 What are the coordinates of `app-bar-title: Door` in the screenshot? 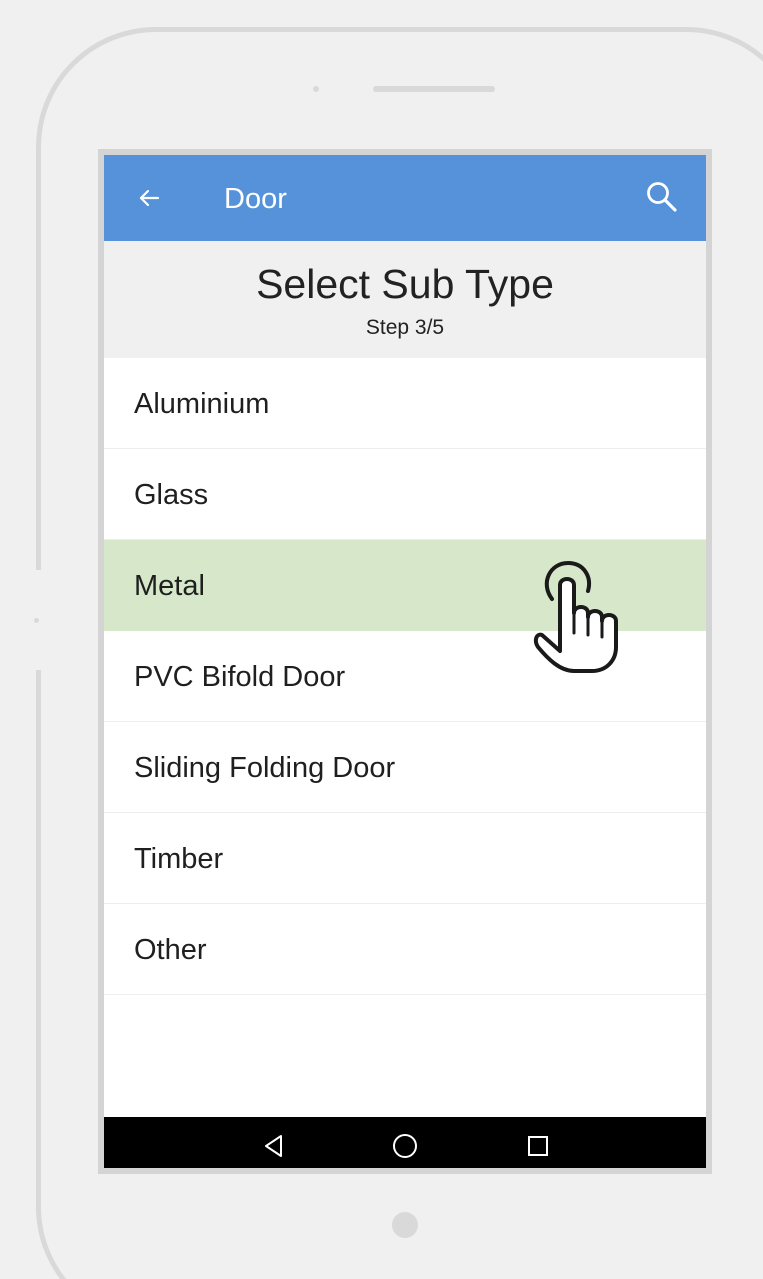 It's located at (255, 199).